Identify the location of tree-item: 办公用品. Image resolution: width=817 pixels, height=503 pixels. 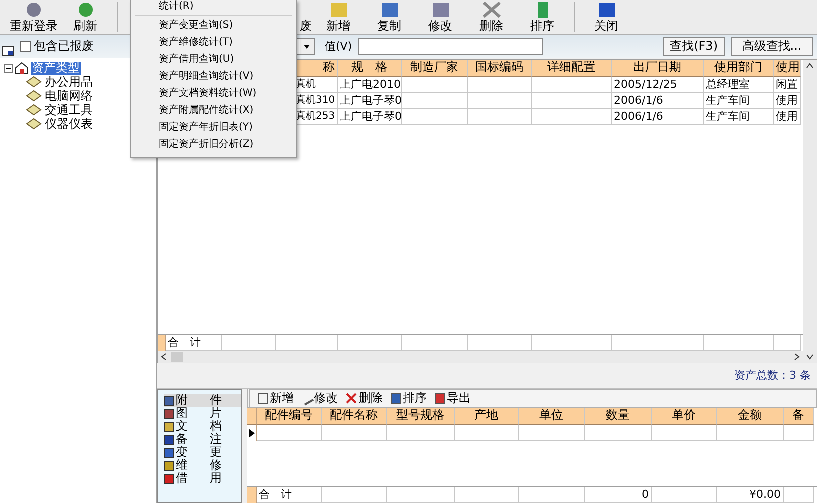
(69, 82).